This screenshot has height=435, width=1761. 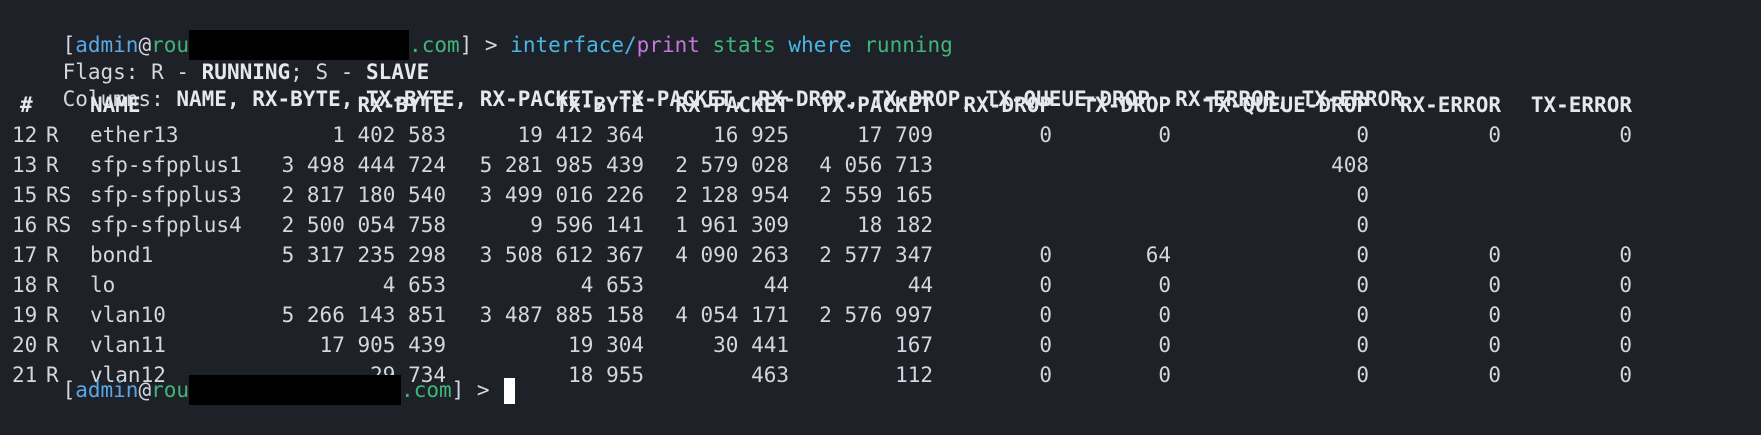 I want to click on prompt-at: @, so click(x=145, y=390).